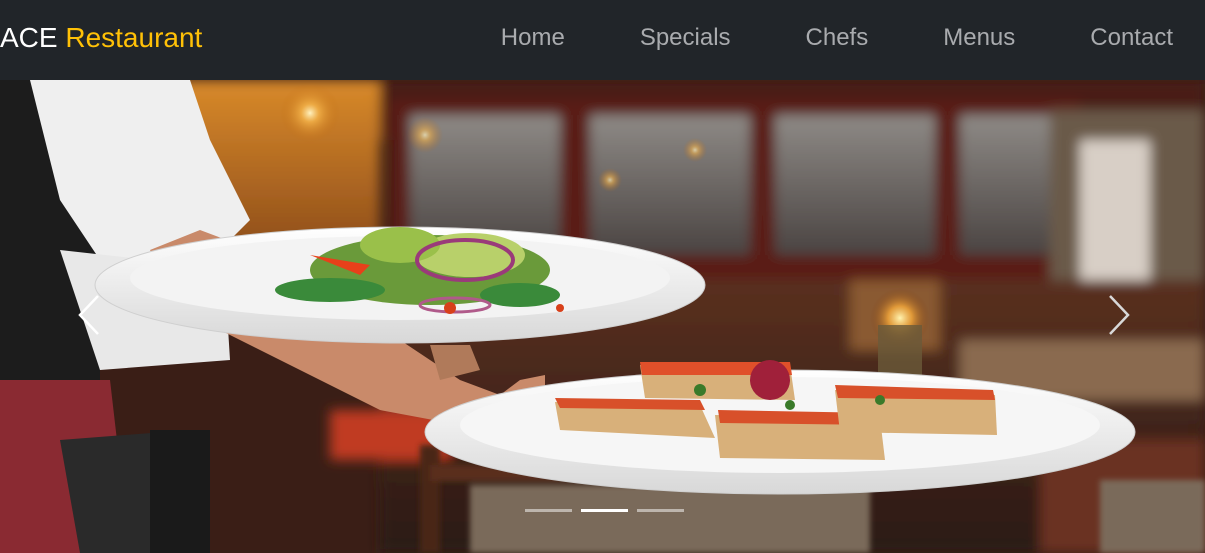  I want to click on nav-link-chefs: Chefs, so click(837, 38).